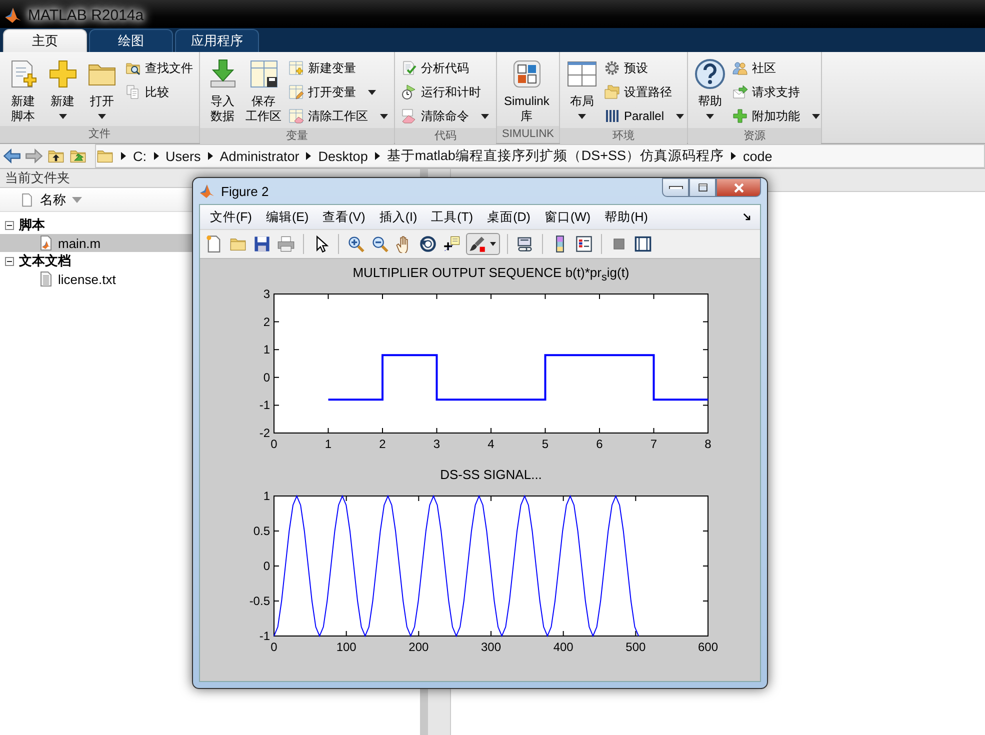 The height and width of the screenshot is (735, 985). What do you see at coordinates (32, 225) in the screenshot?
I see `group-heading: 脚本` at bounding box center [32, 225].